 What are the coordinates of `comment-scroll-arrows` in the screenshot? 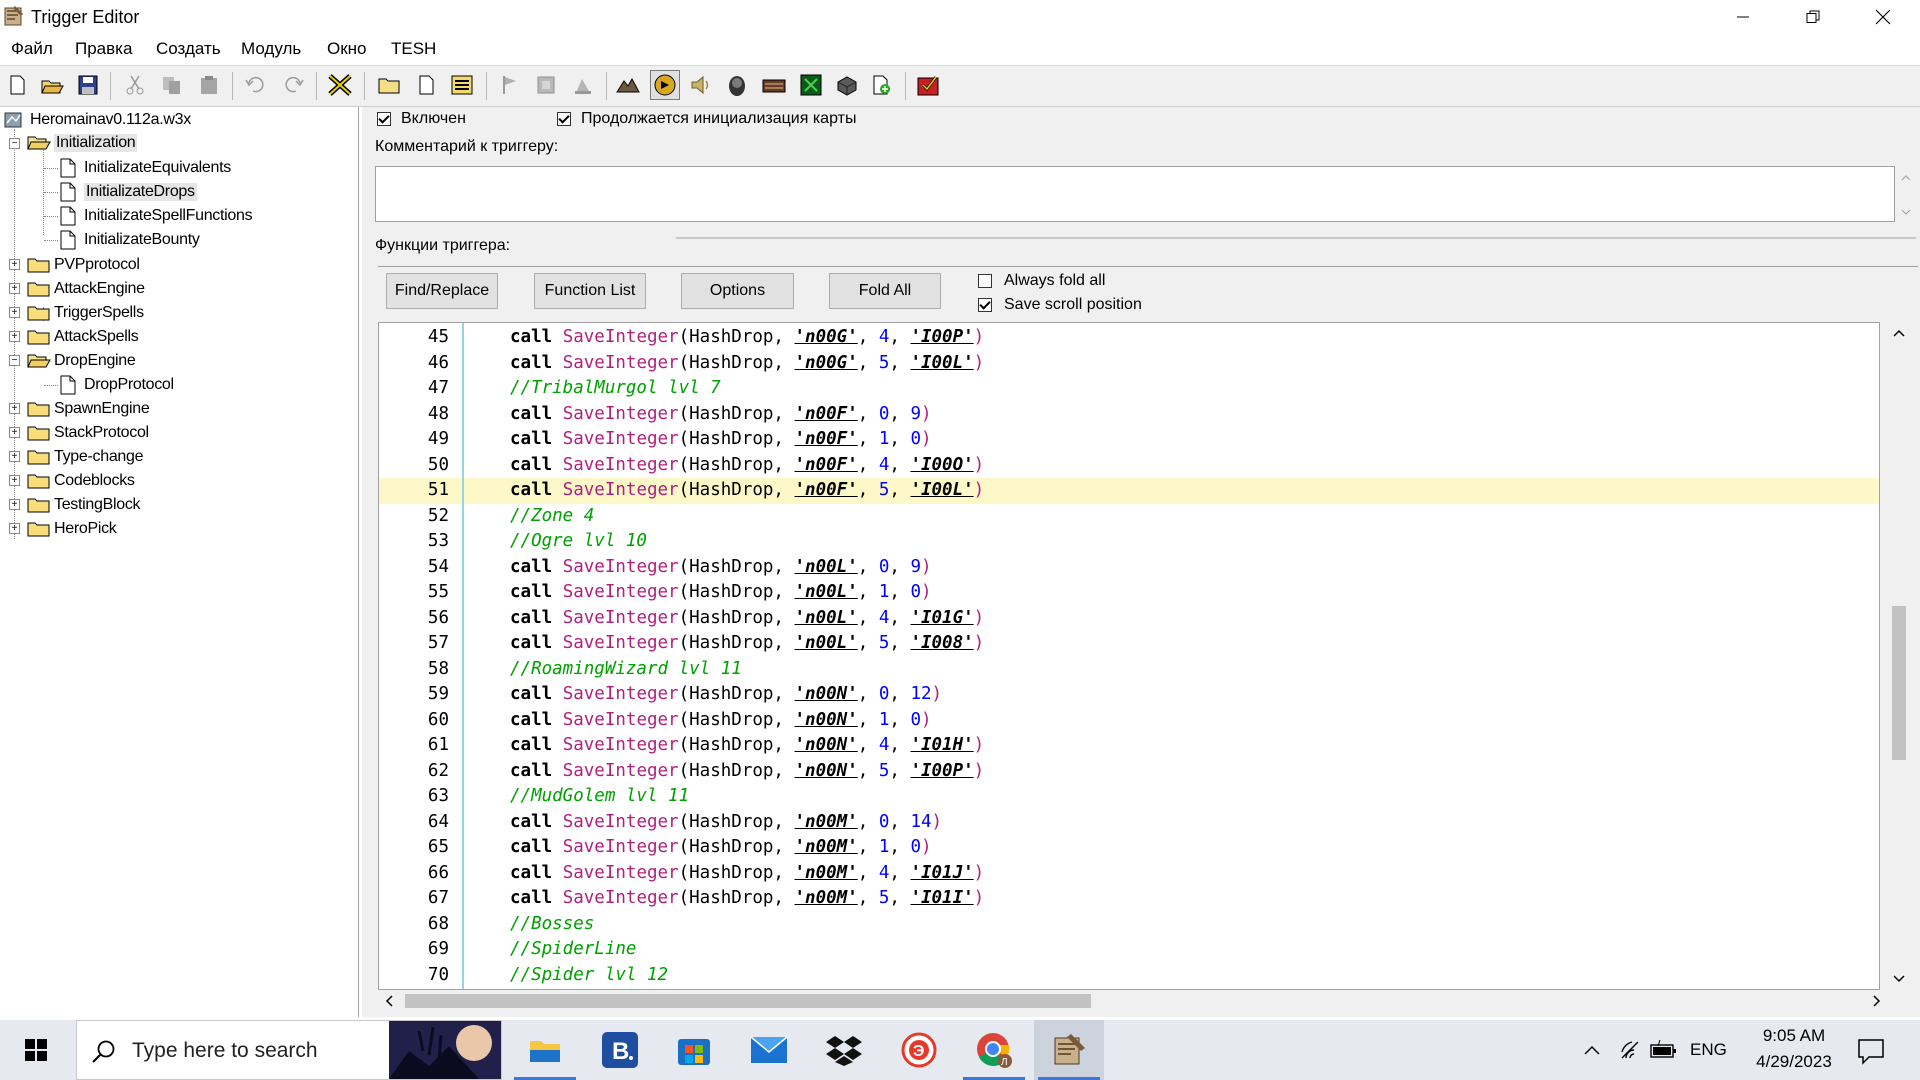 It's located at (1906, 195).